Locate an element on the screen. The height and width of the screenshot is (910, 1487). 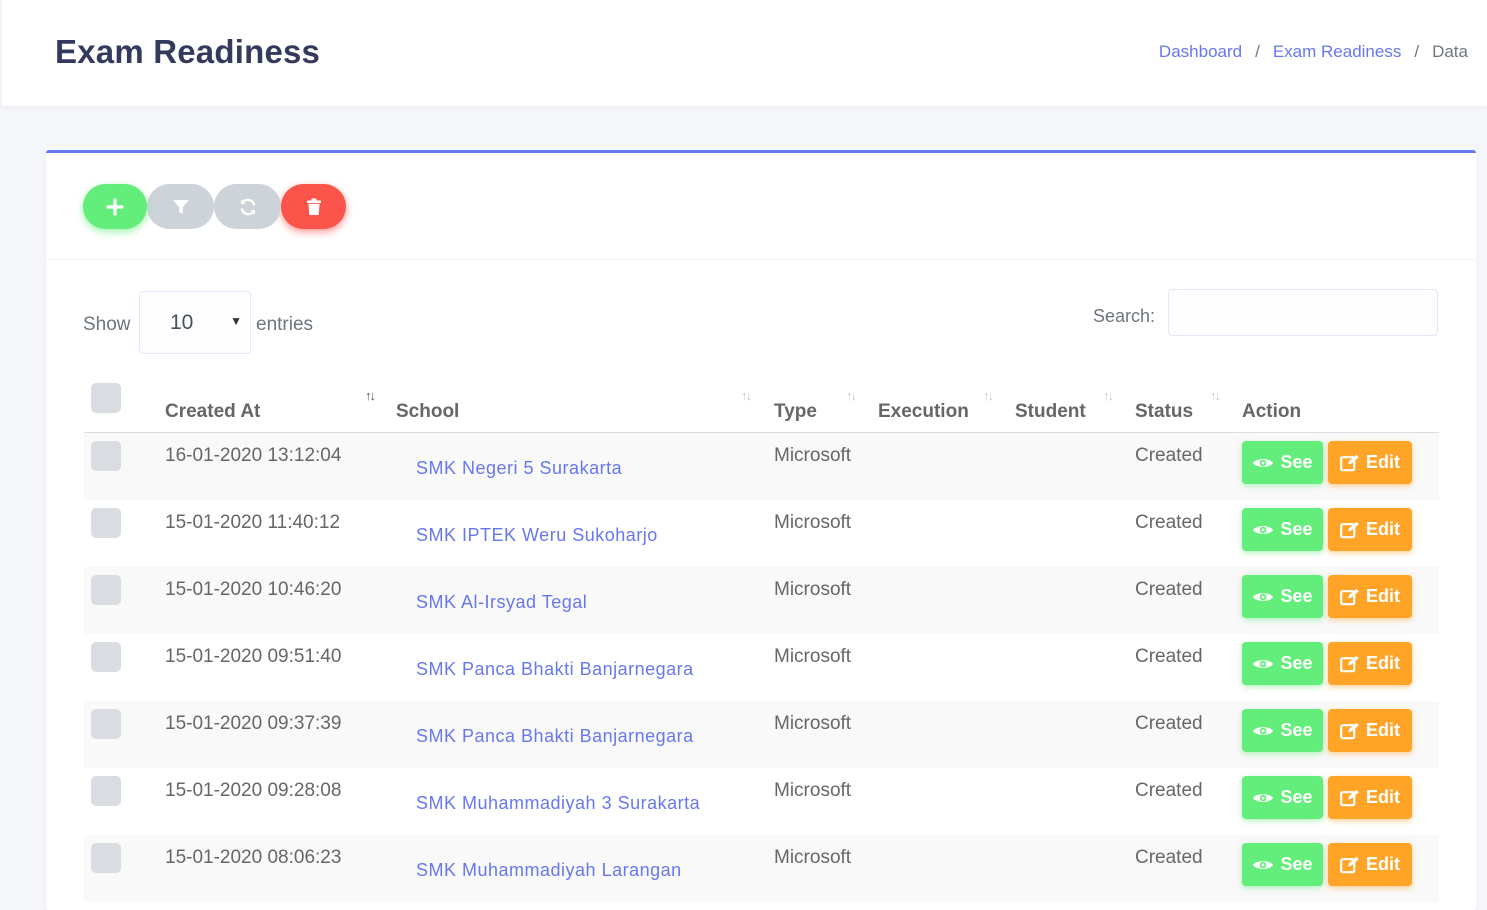
search-input is located at coordinates (1303, 312).